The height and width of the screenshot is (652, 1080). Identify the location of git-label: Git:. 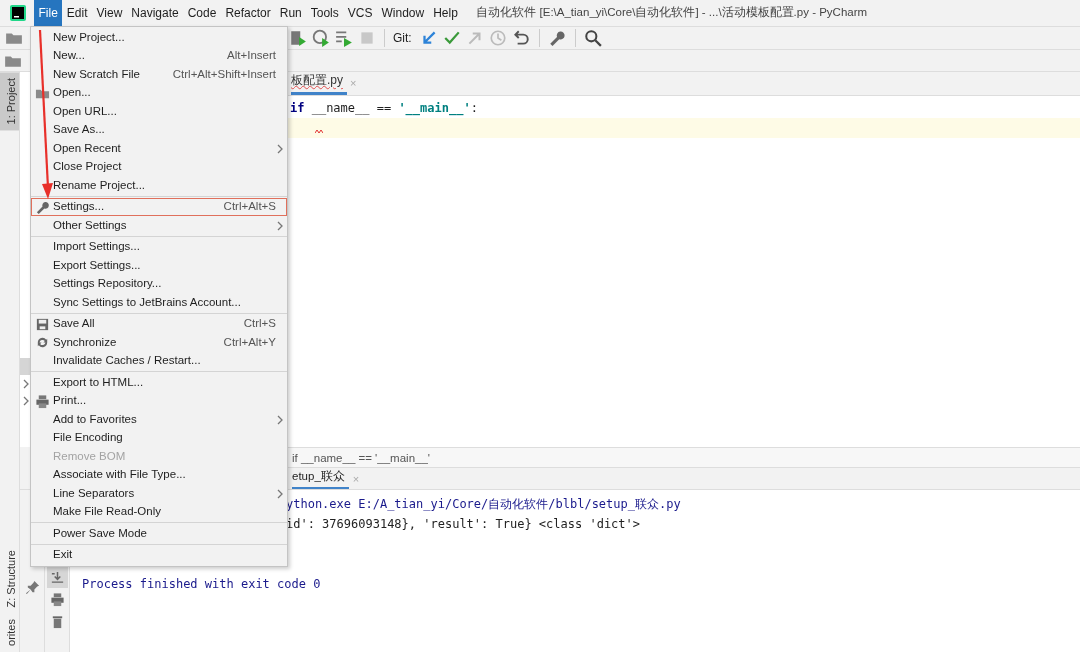
(402, 38).